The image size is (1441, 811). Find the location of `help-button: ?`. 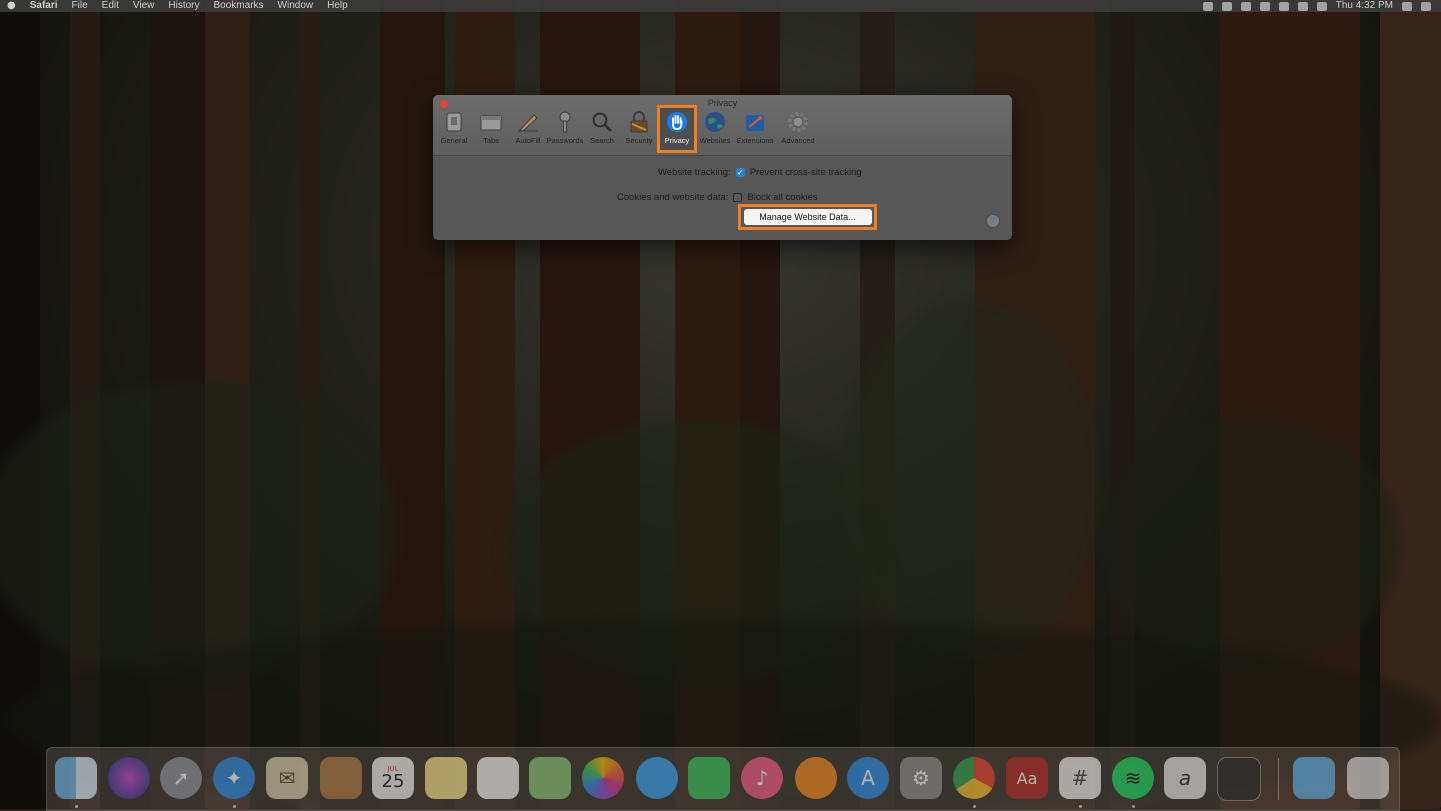

help-button: ? is located at coordinates (993, 221).